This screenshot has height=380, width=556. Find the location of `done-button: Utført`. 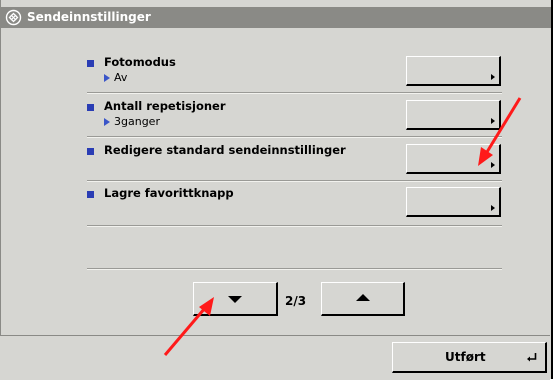

done-button: Utført is located at coordinates (469, 357).